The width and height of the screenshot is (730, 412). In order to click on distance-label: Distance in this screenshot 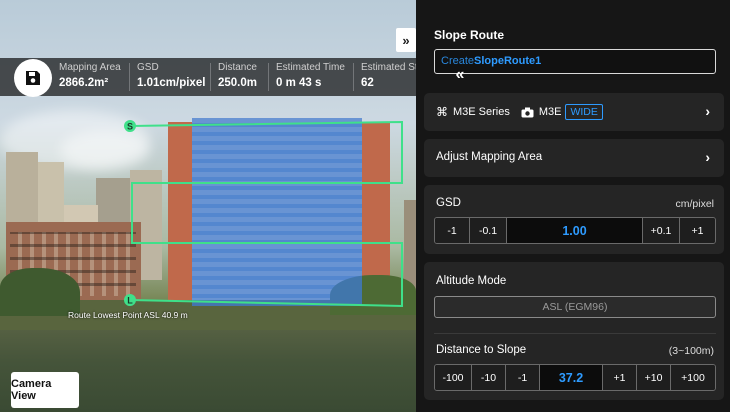, I will do `click(237, 67)`.